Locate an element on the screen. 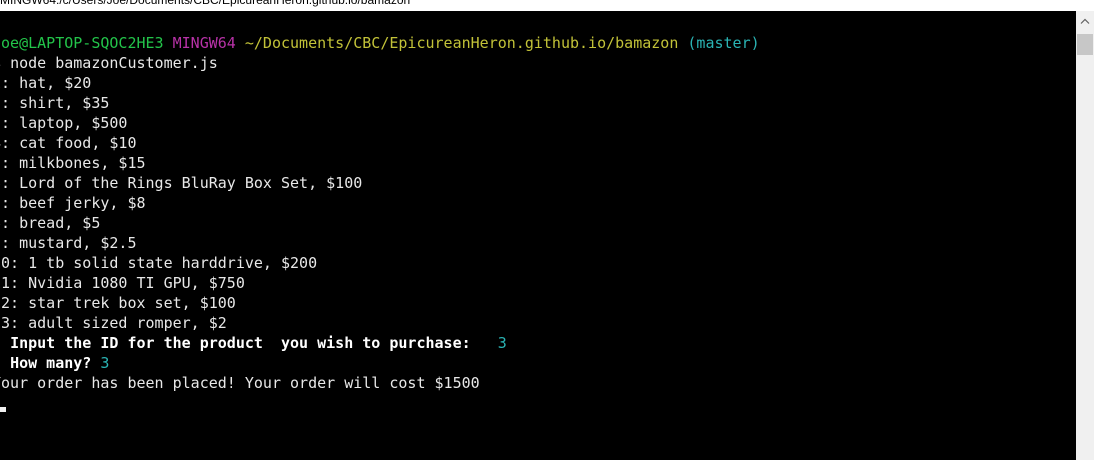 This screenshot has width=1094, height=460. scroll-up-button is located at coordinates (1085, 21).